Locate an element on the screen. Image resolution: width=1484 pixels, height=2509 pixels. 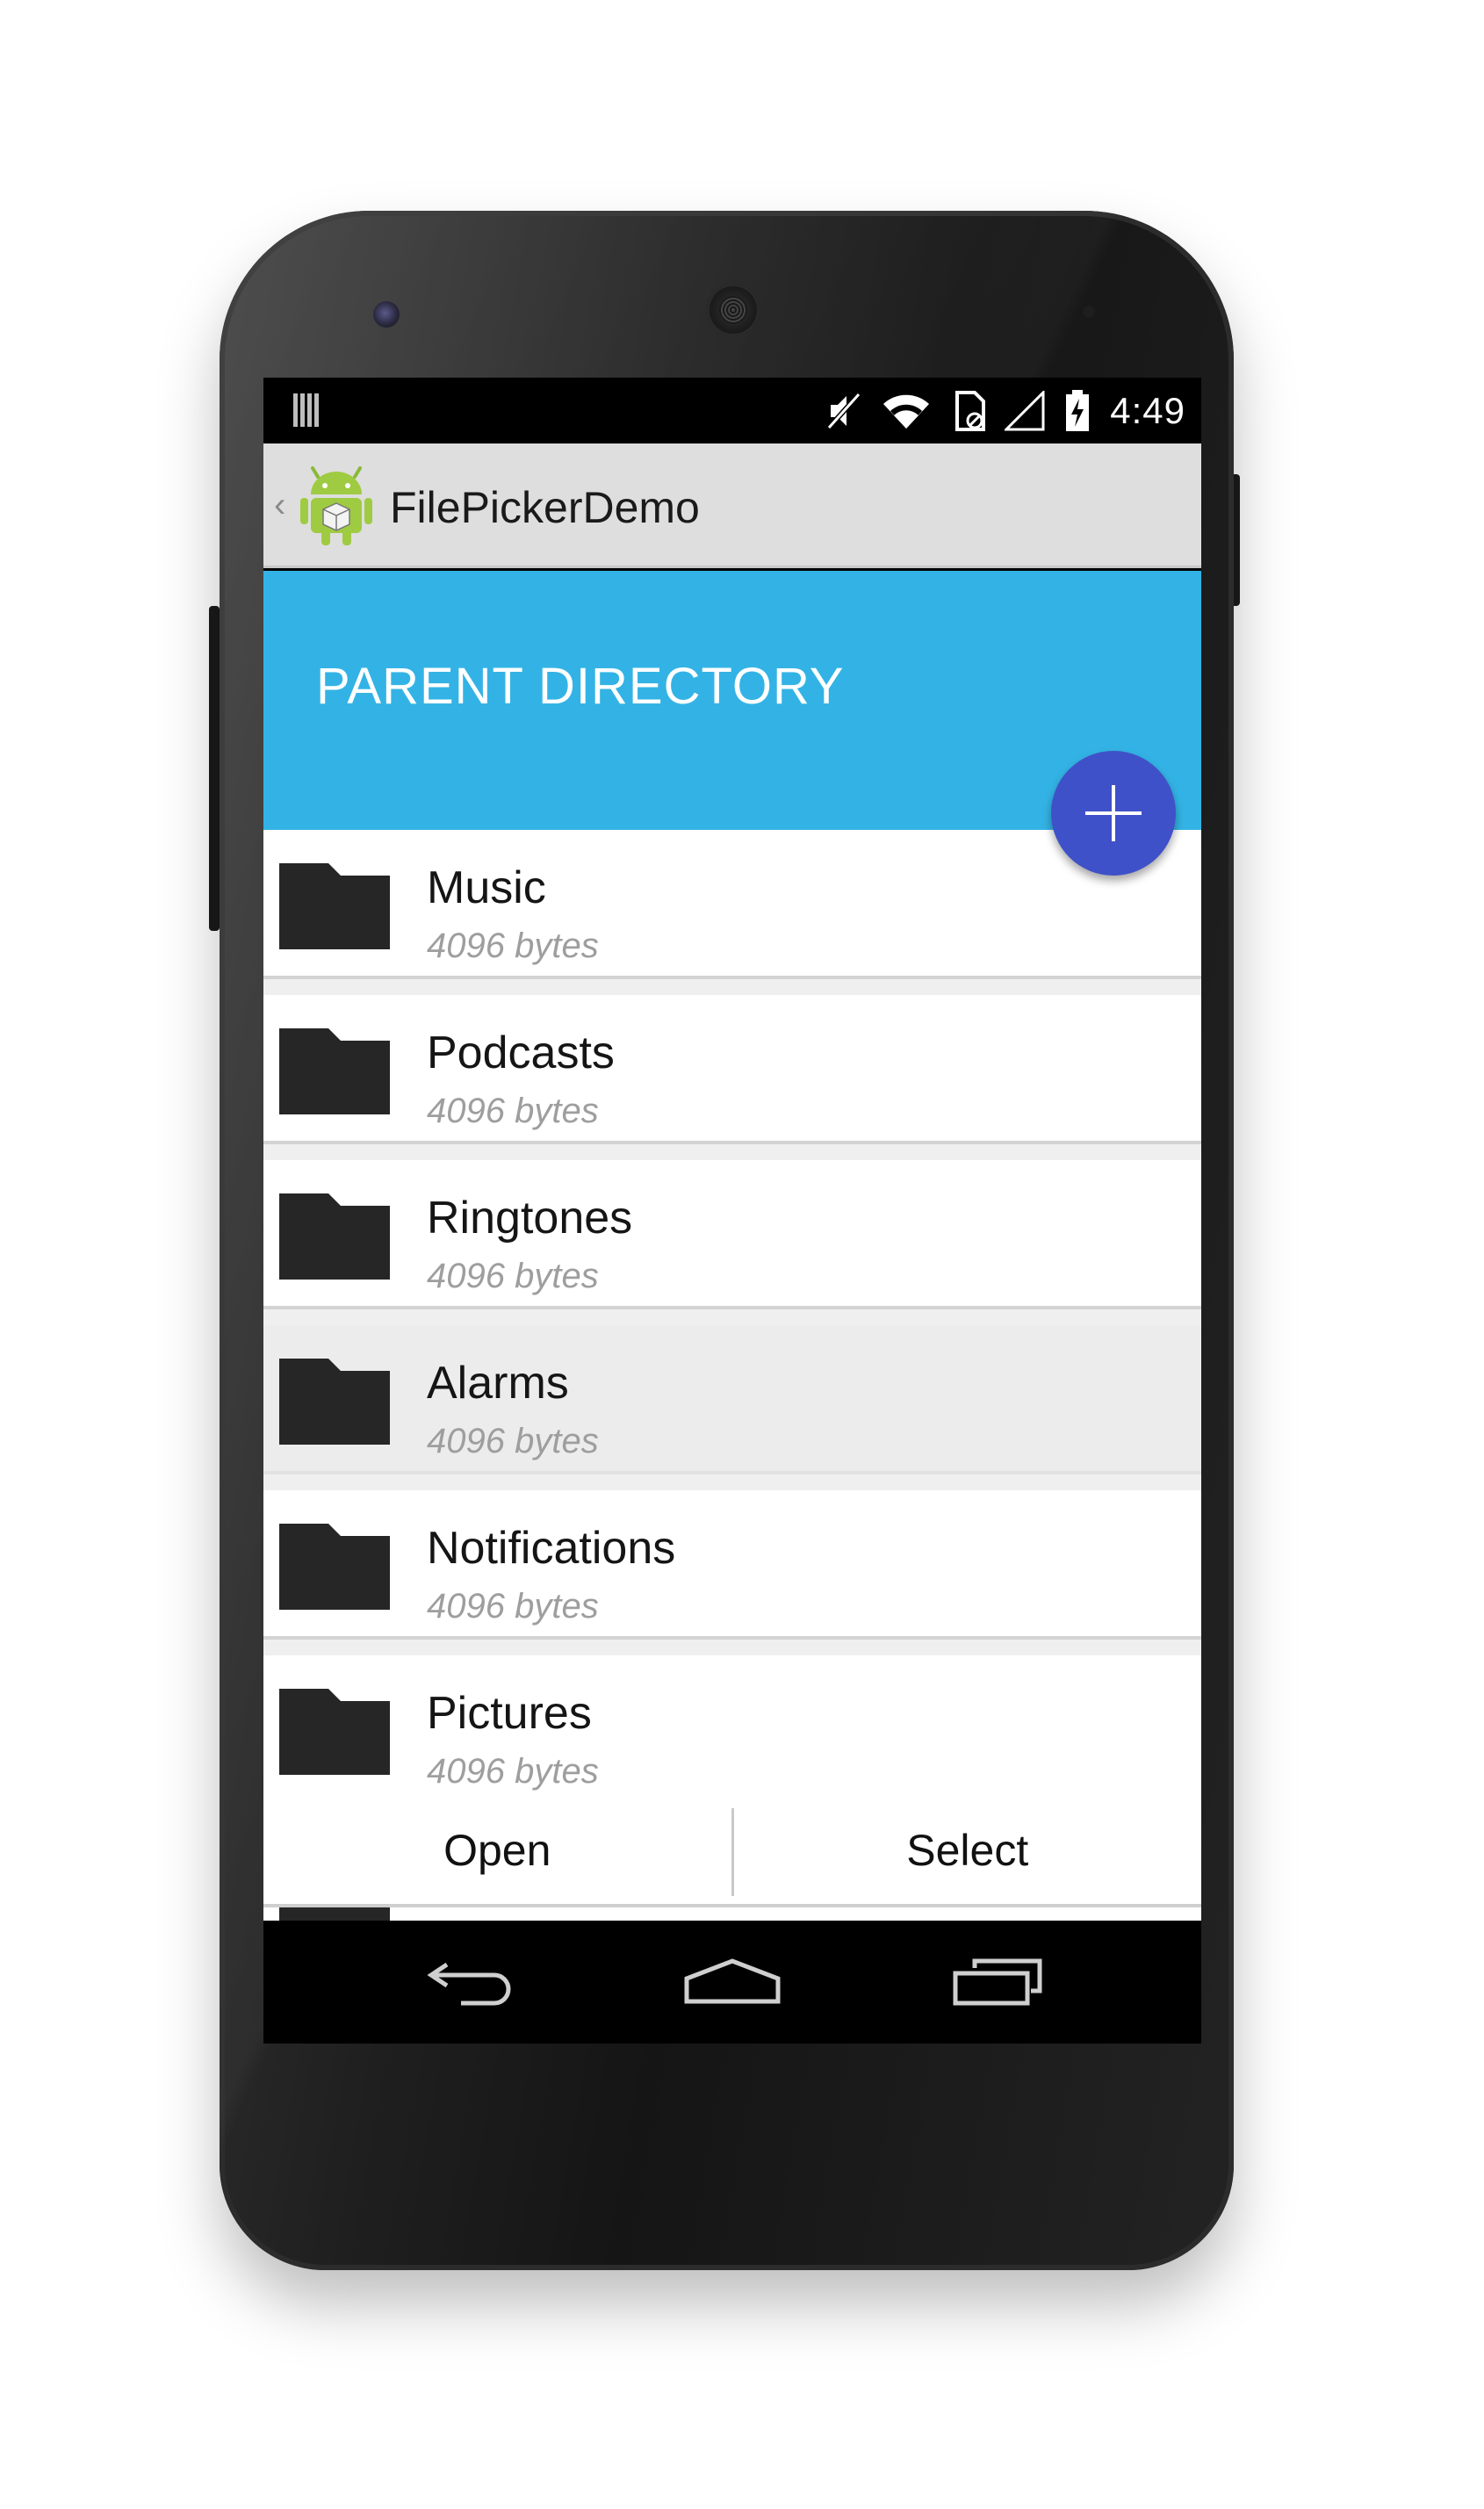
action-bar: ‹ FilePickerDemo is located at coordinates (732, 505).